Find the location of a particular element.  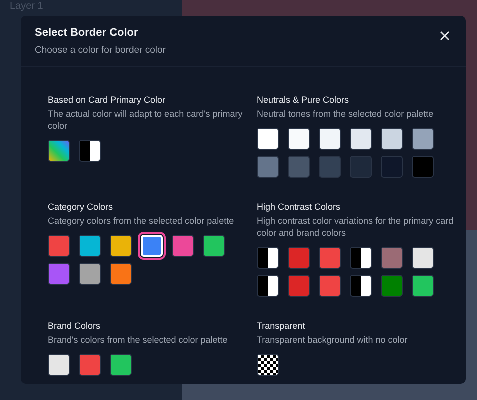

close-icon is located at coordinates (445, 36).